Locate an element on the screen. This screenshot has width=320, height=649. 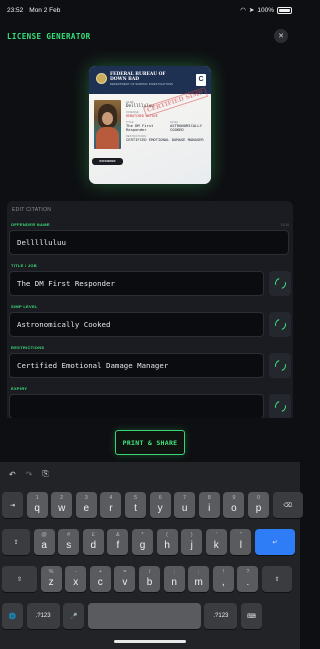
card-bureau: FEDERAL BUREAU OF DOWN BAD is located at coordinates (138, 77).